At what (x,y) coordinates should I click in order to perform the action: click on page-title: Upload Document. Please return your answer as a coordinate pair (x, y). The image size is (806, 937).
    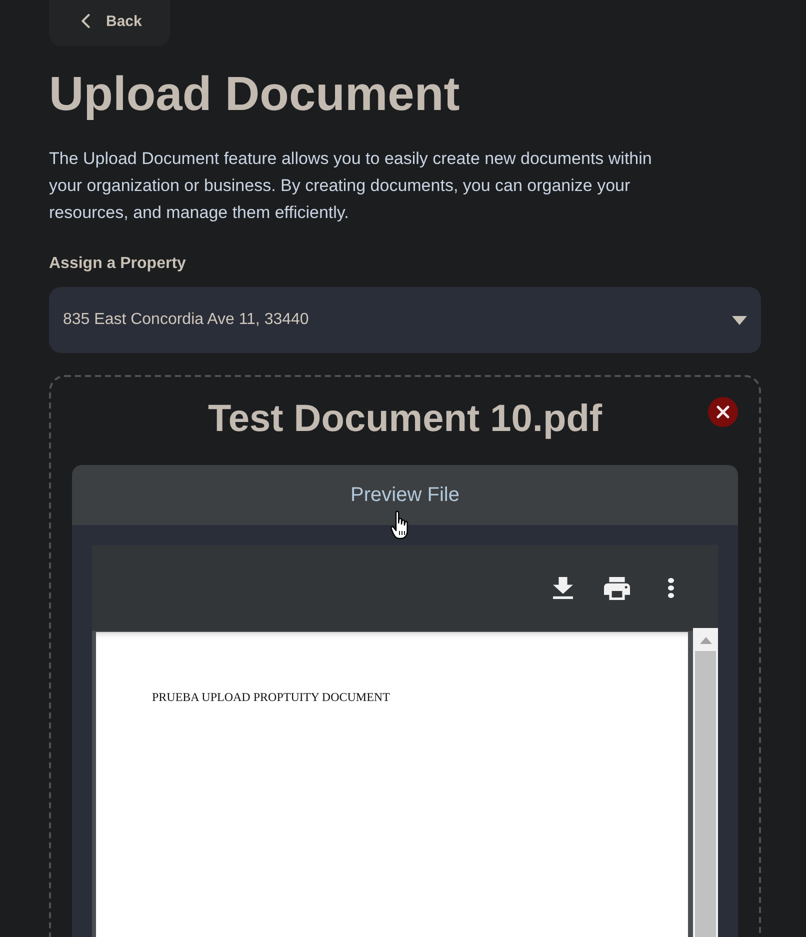
    Looking at the image, I should click on (255, 95).